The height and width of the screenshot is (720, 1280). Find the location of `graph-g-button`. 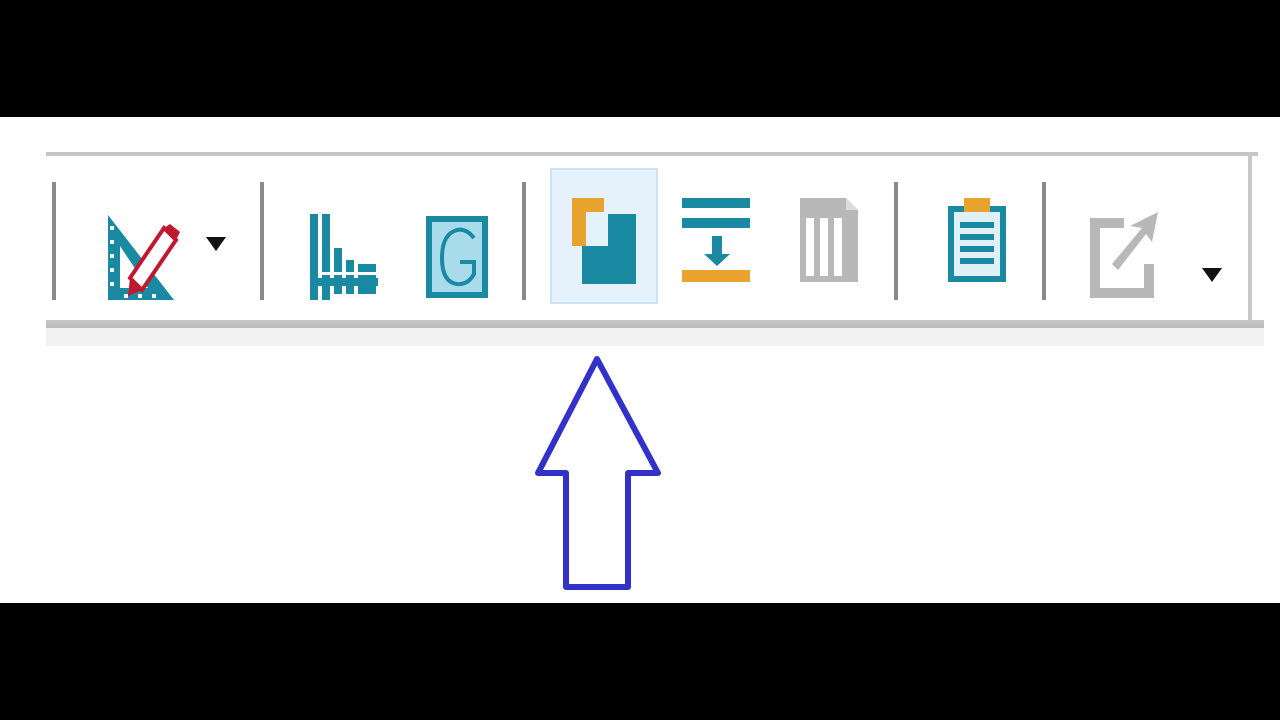

graph-g-button is located at coordinates (456, 236).